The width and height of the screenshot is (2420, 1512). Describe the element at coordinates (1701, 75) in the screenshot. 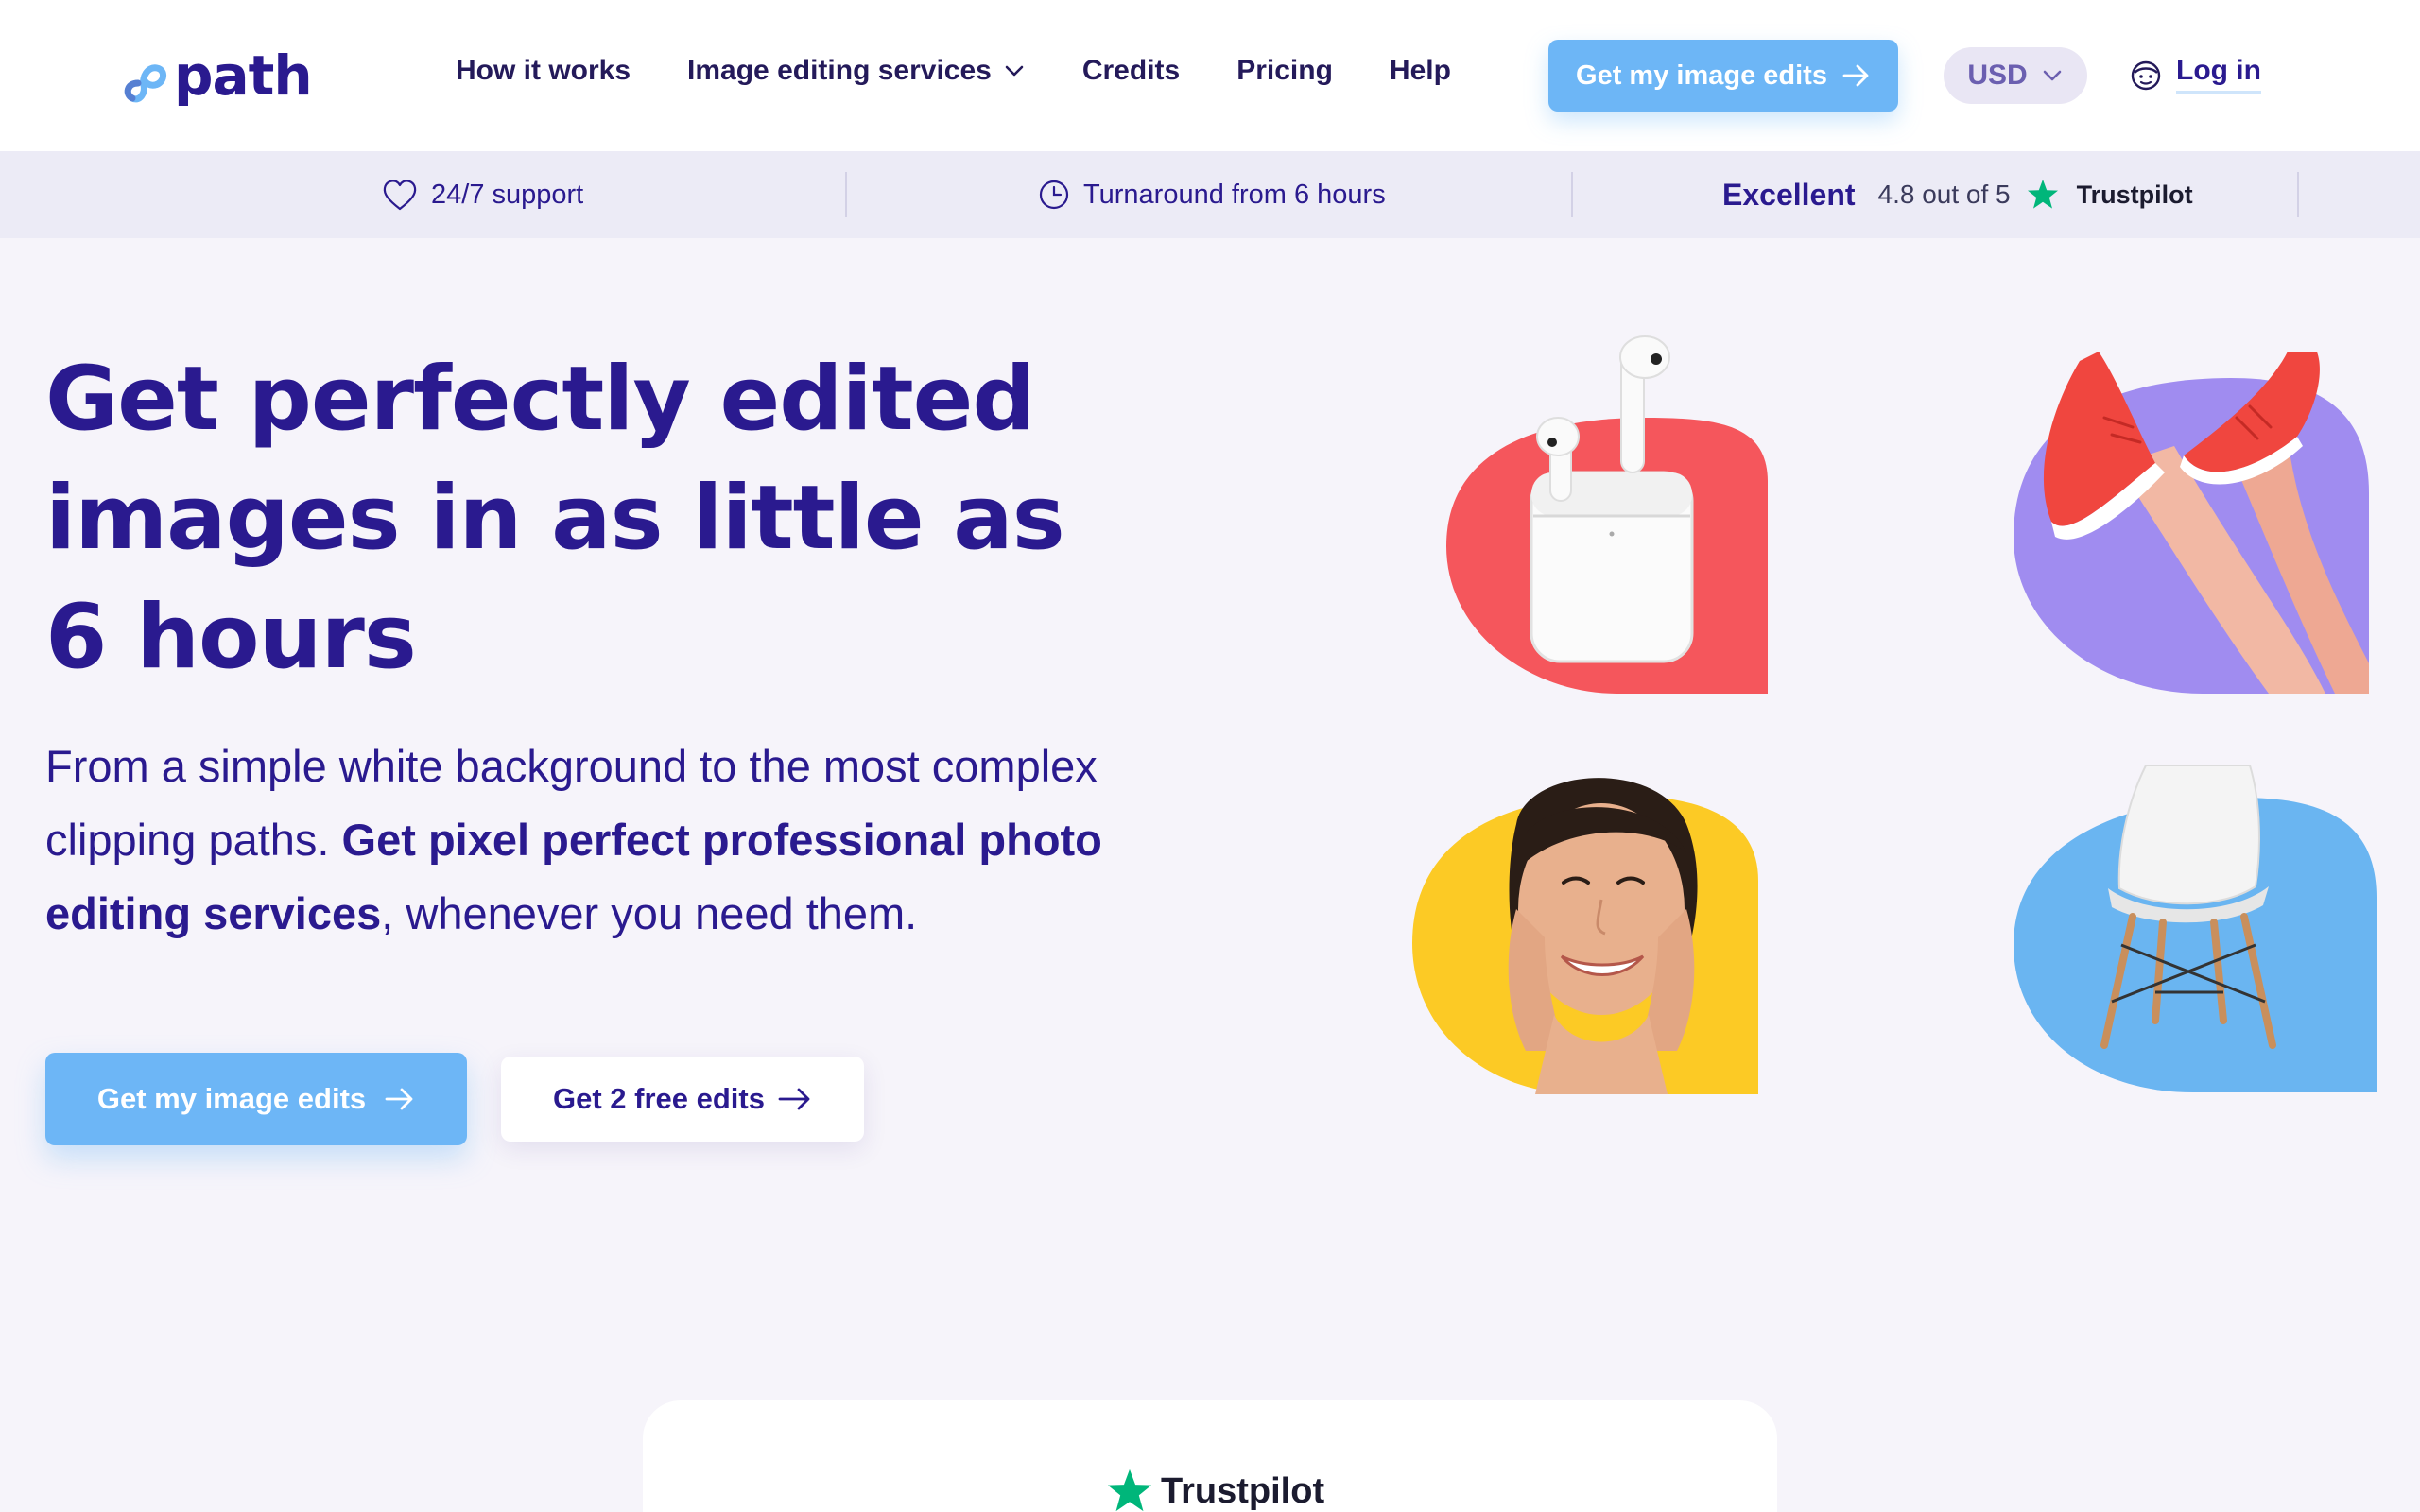

I see `header-get-edits-label: Get my image edits` at that location.